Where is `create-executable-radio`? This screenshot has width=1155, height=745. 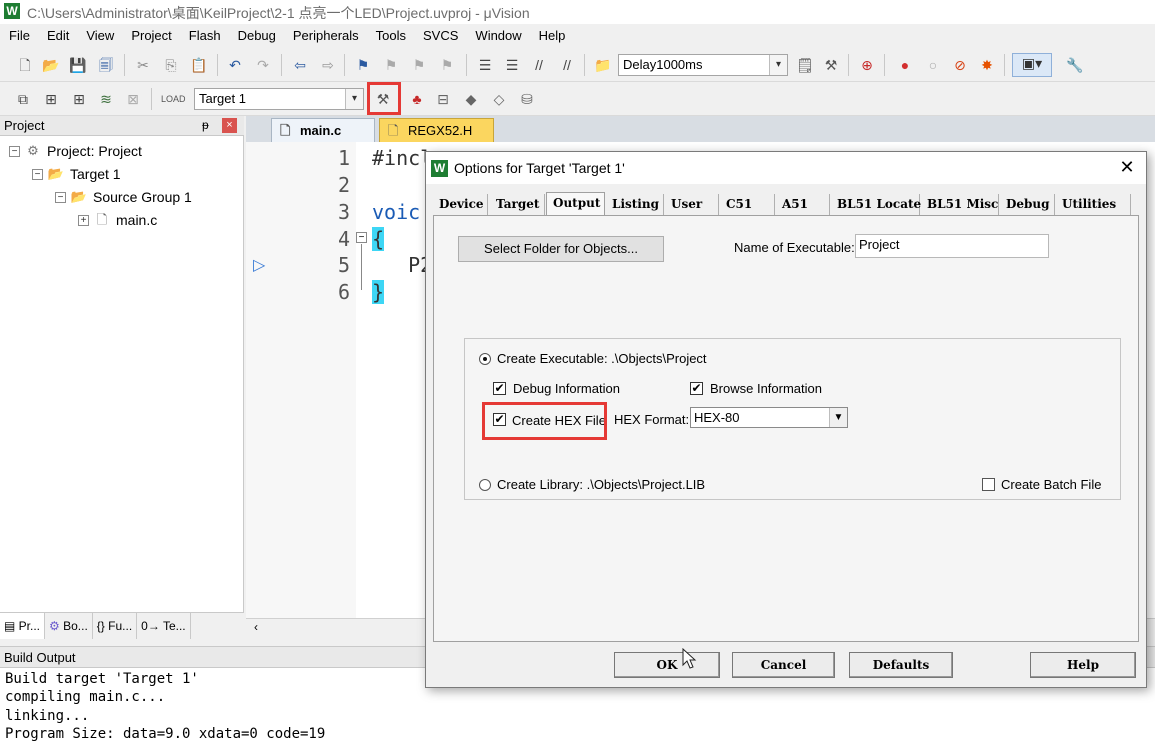 create-executable-radio is located at coordinates (485, 359).